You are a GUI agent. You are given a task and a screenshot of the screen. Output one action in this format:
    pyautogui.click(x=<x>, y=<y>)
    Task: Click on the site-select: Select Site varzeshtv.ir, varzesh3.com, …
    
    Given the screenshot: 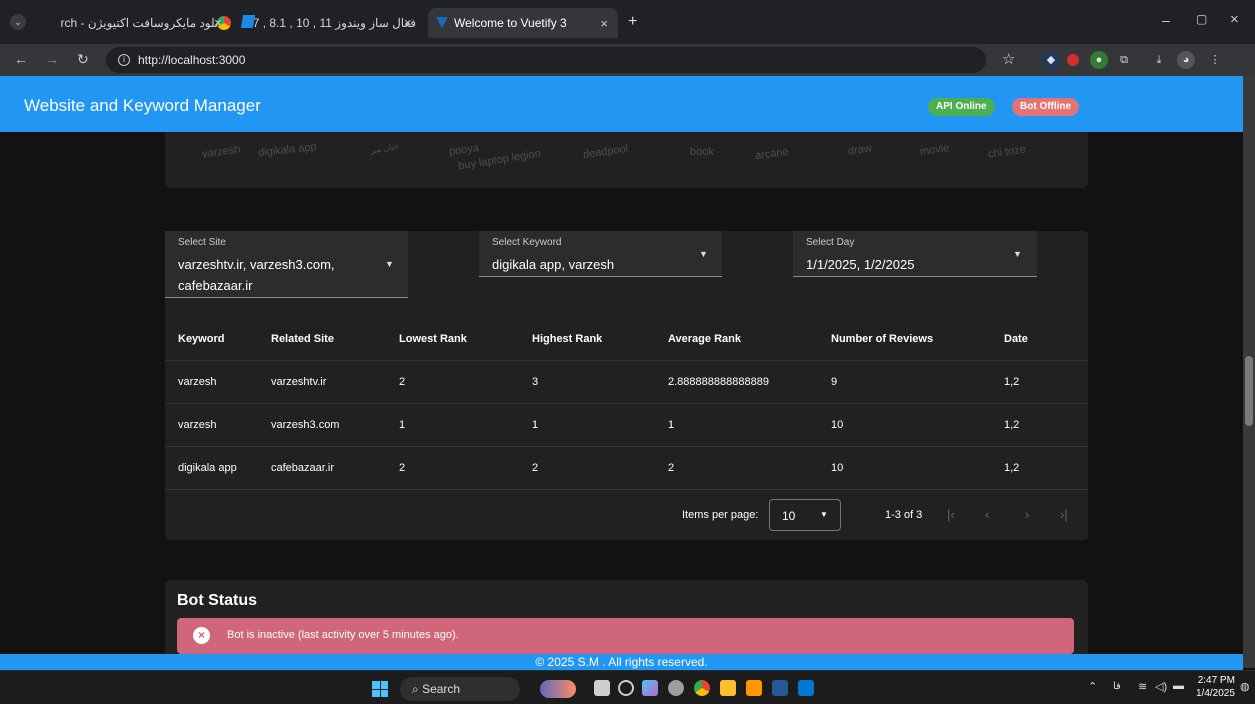 What is the action you would take?
    pyautogui.click(x=286, y=264)
    